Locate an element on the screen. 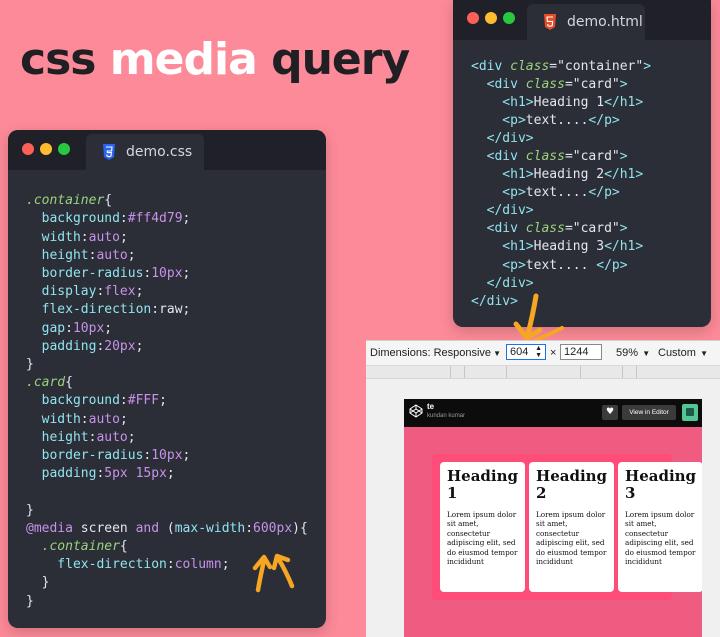 The height and width of the screenshot is (637, 720). code-token: 600px is located at coordinates (273, 528).